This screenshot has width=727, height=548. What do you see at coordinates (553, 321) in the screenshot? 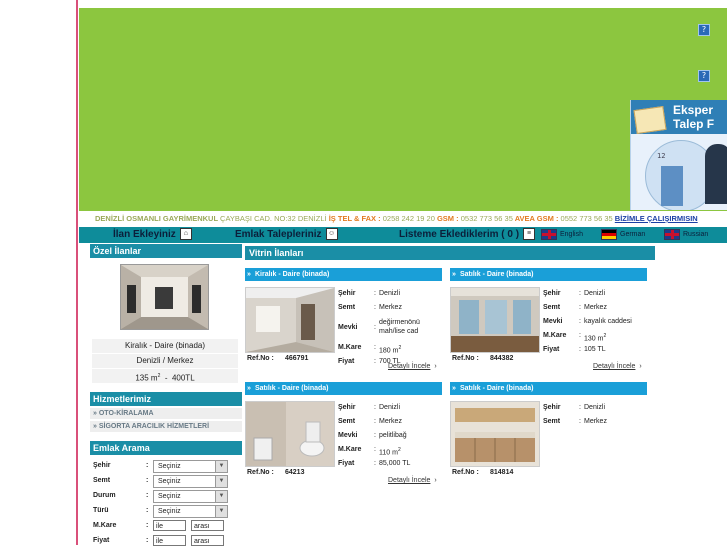
I see `location-key: Mevki` at bounding box center [553, 321].